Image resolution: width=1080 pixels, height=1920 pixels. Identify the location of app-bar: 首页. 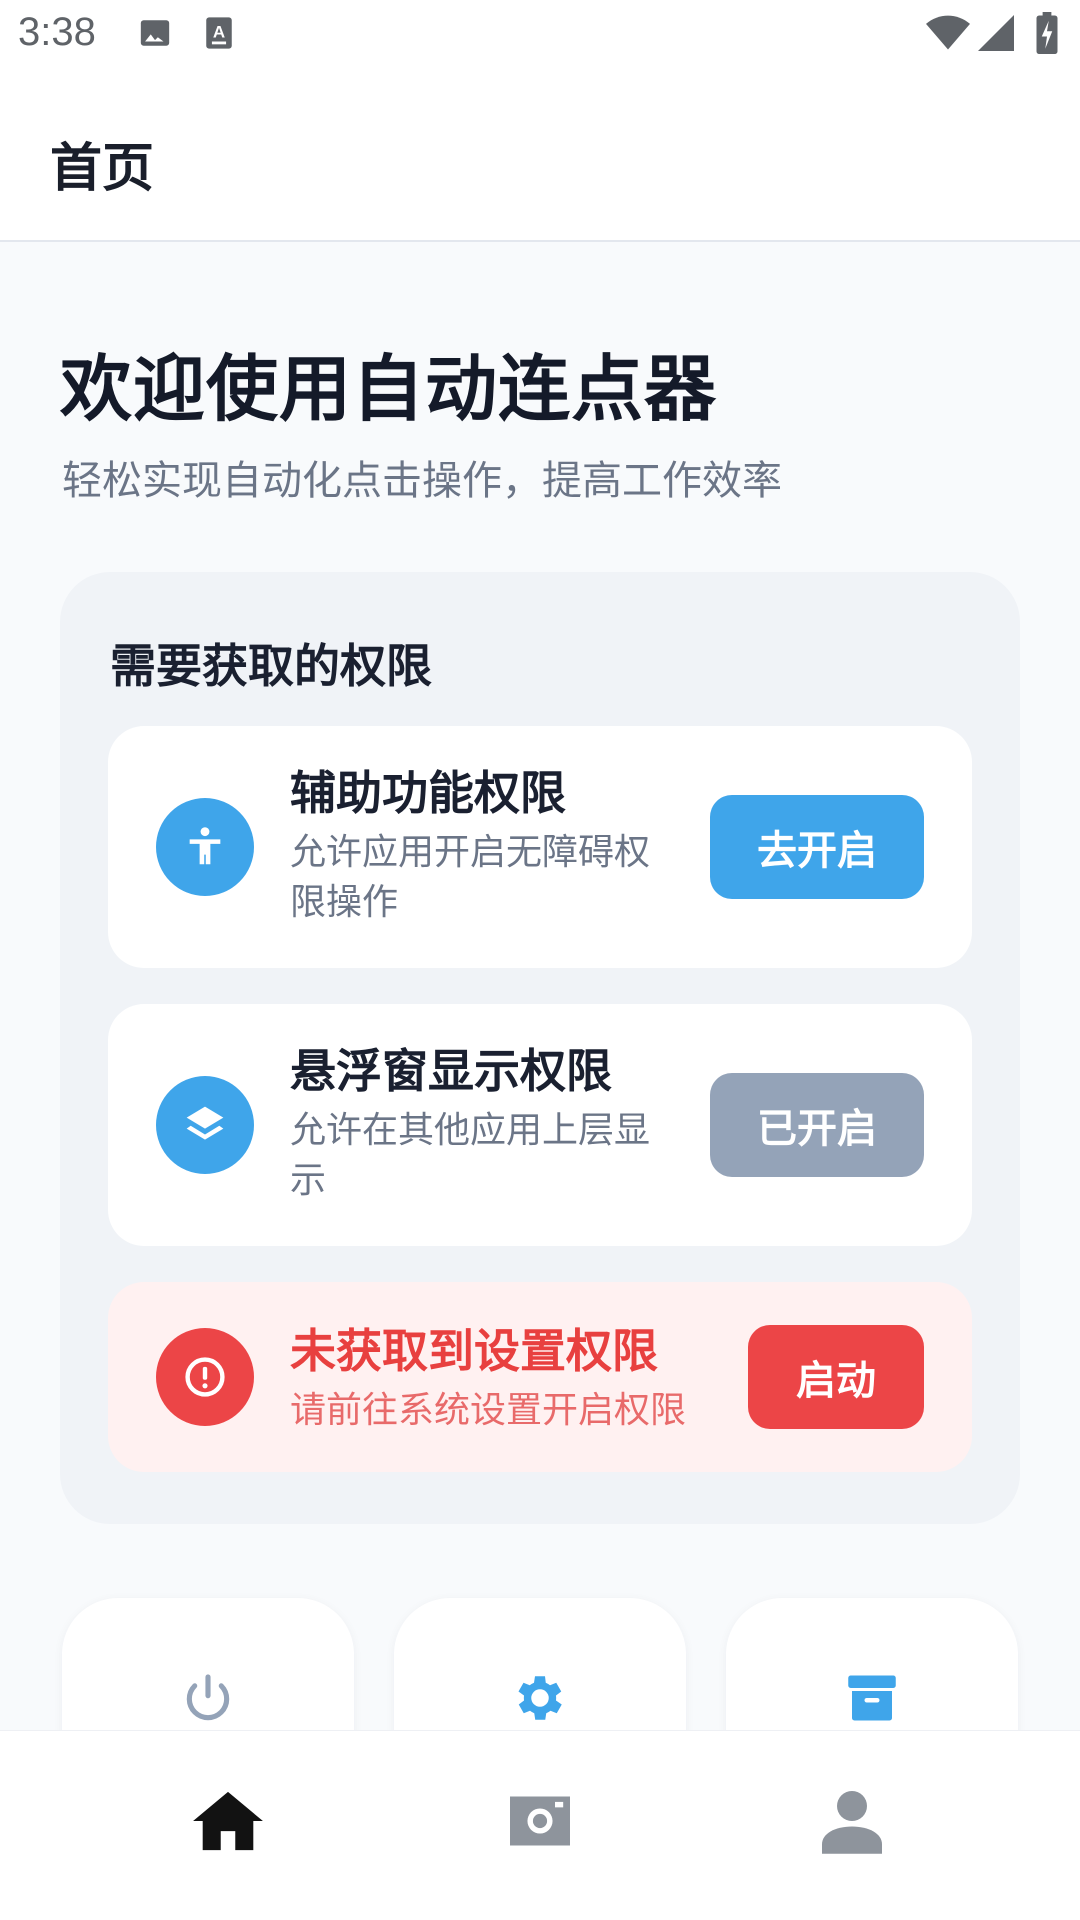
(540, 158).